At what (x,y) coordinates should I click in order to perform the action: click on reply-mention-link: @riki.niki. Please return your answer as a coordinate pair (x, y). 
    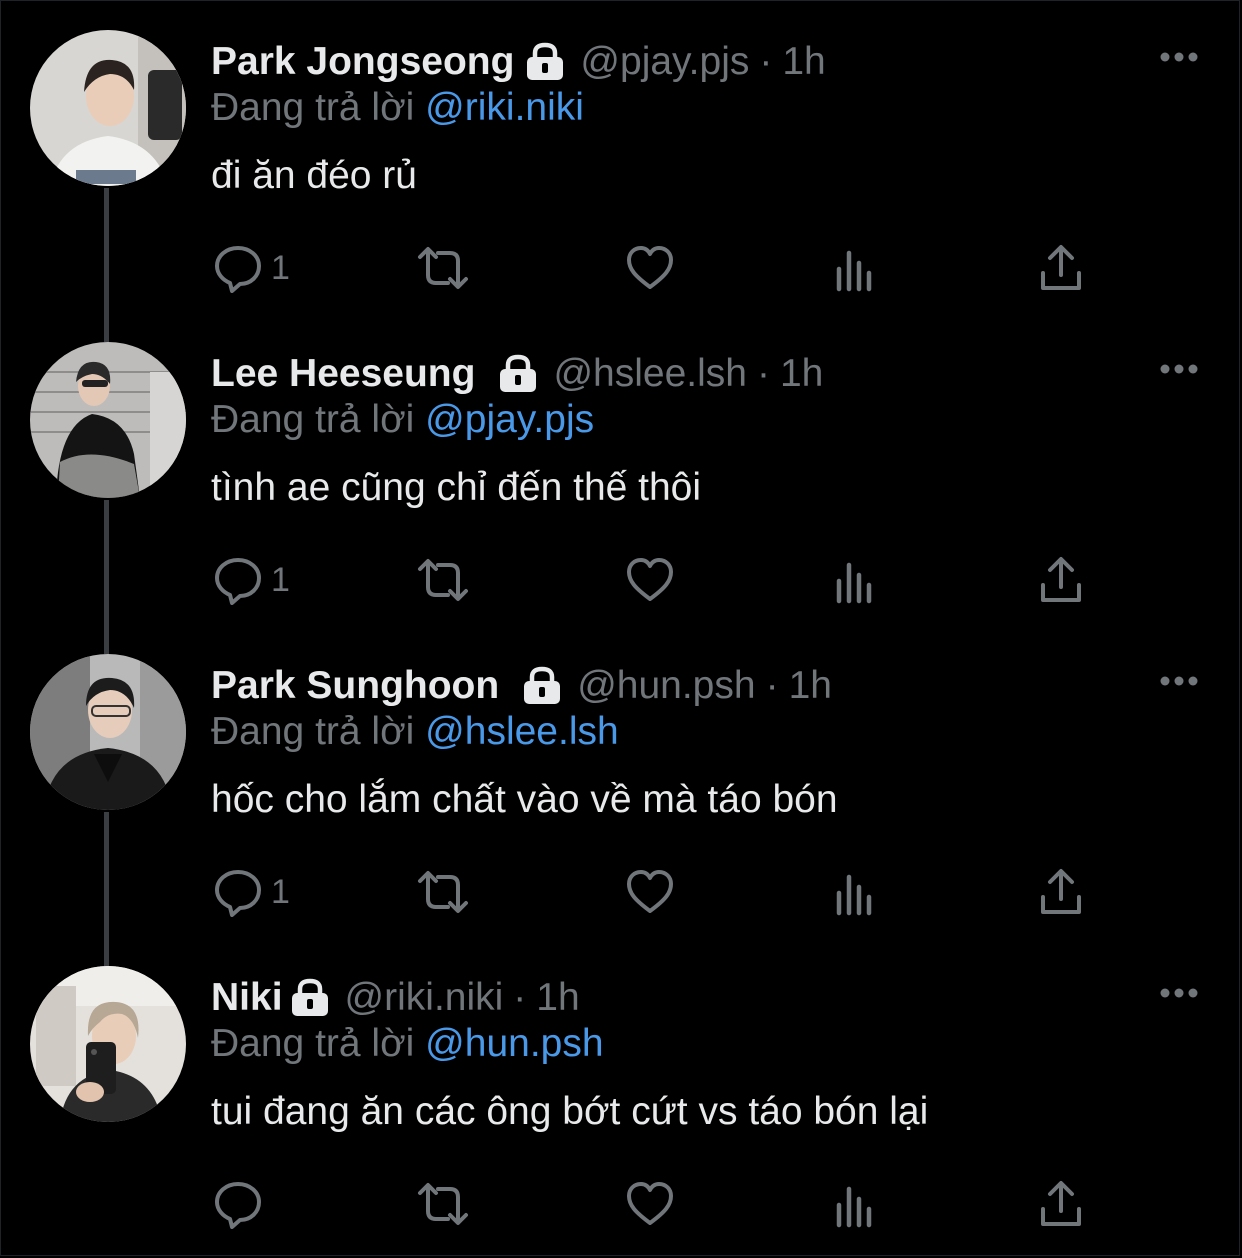
    Looking at the image, I should click on (504, 107).